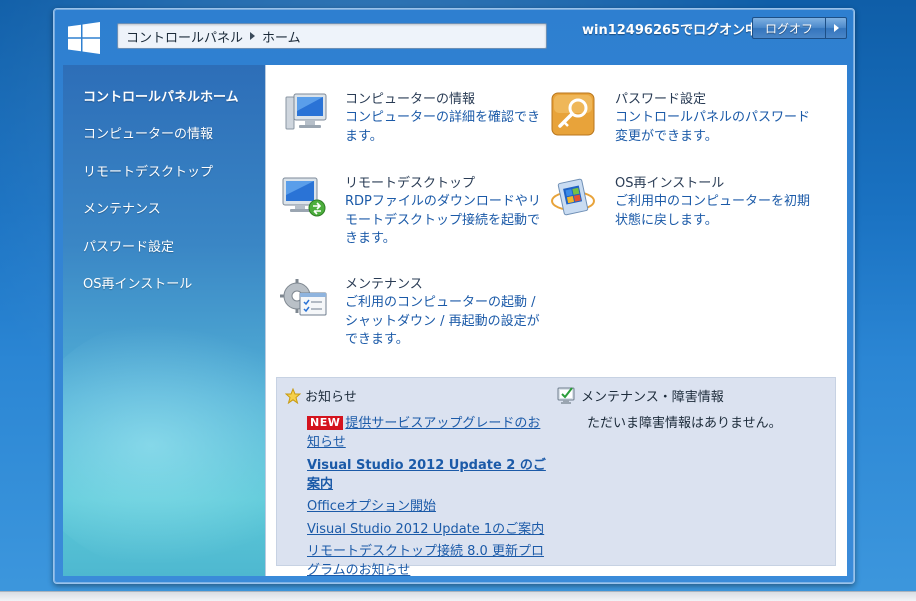  What do you see at coordinates (573, 197) in the screenshot?
I see `os-reinstall-icon` at bounding box center [573, 197].